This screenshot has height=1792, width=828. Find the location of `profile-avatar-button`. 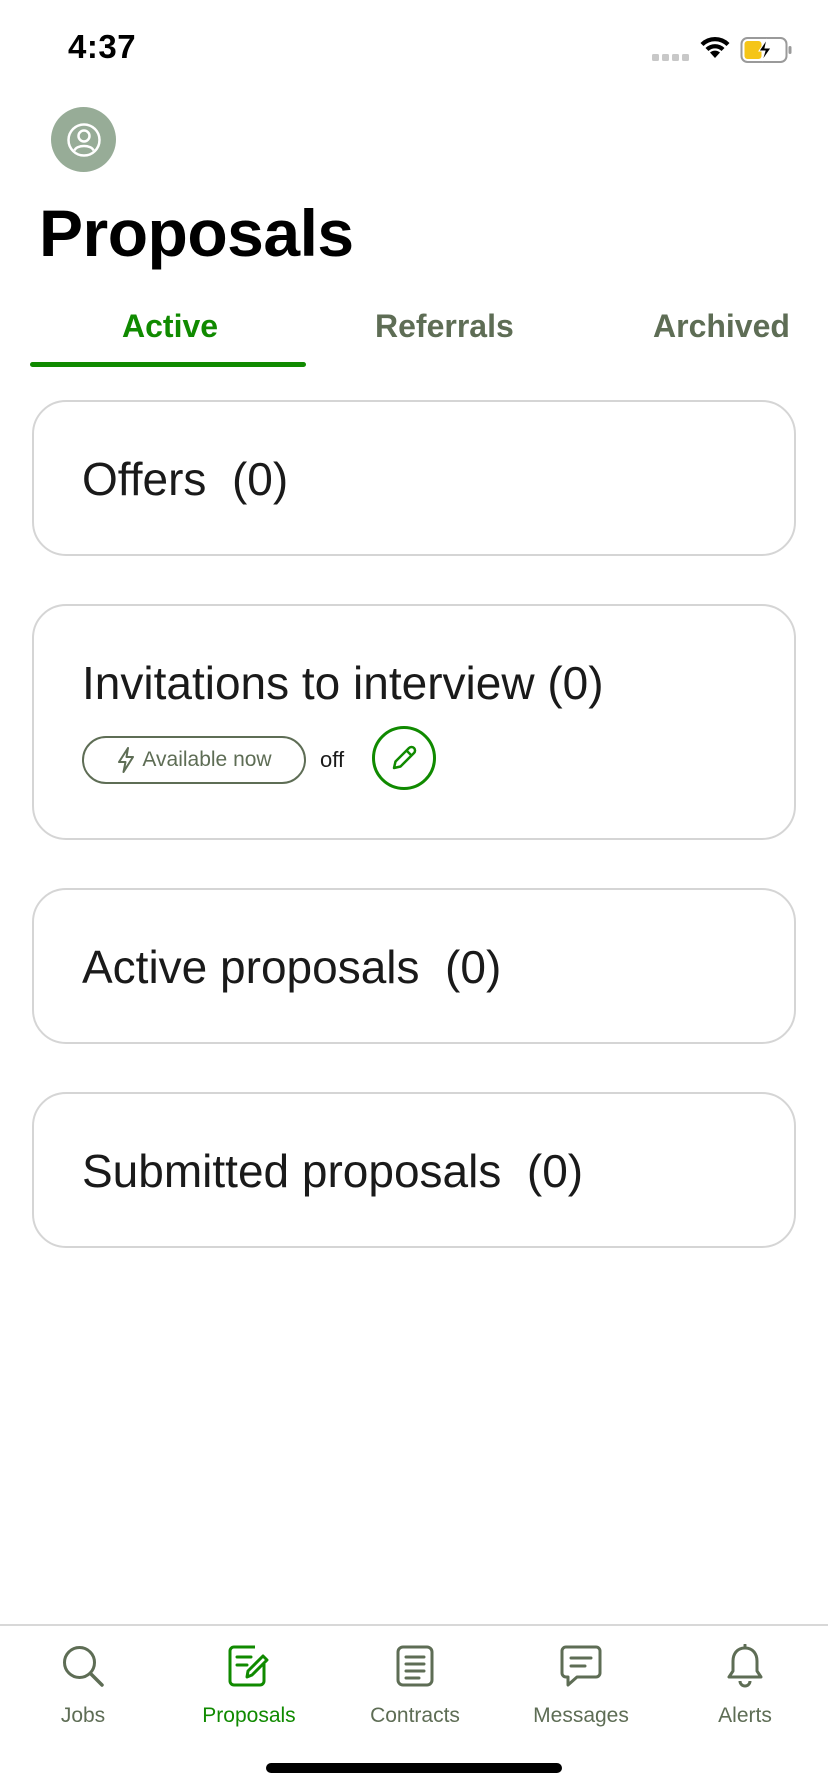

profile-avatar-button is located at coordinates (83, 139).